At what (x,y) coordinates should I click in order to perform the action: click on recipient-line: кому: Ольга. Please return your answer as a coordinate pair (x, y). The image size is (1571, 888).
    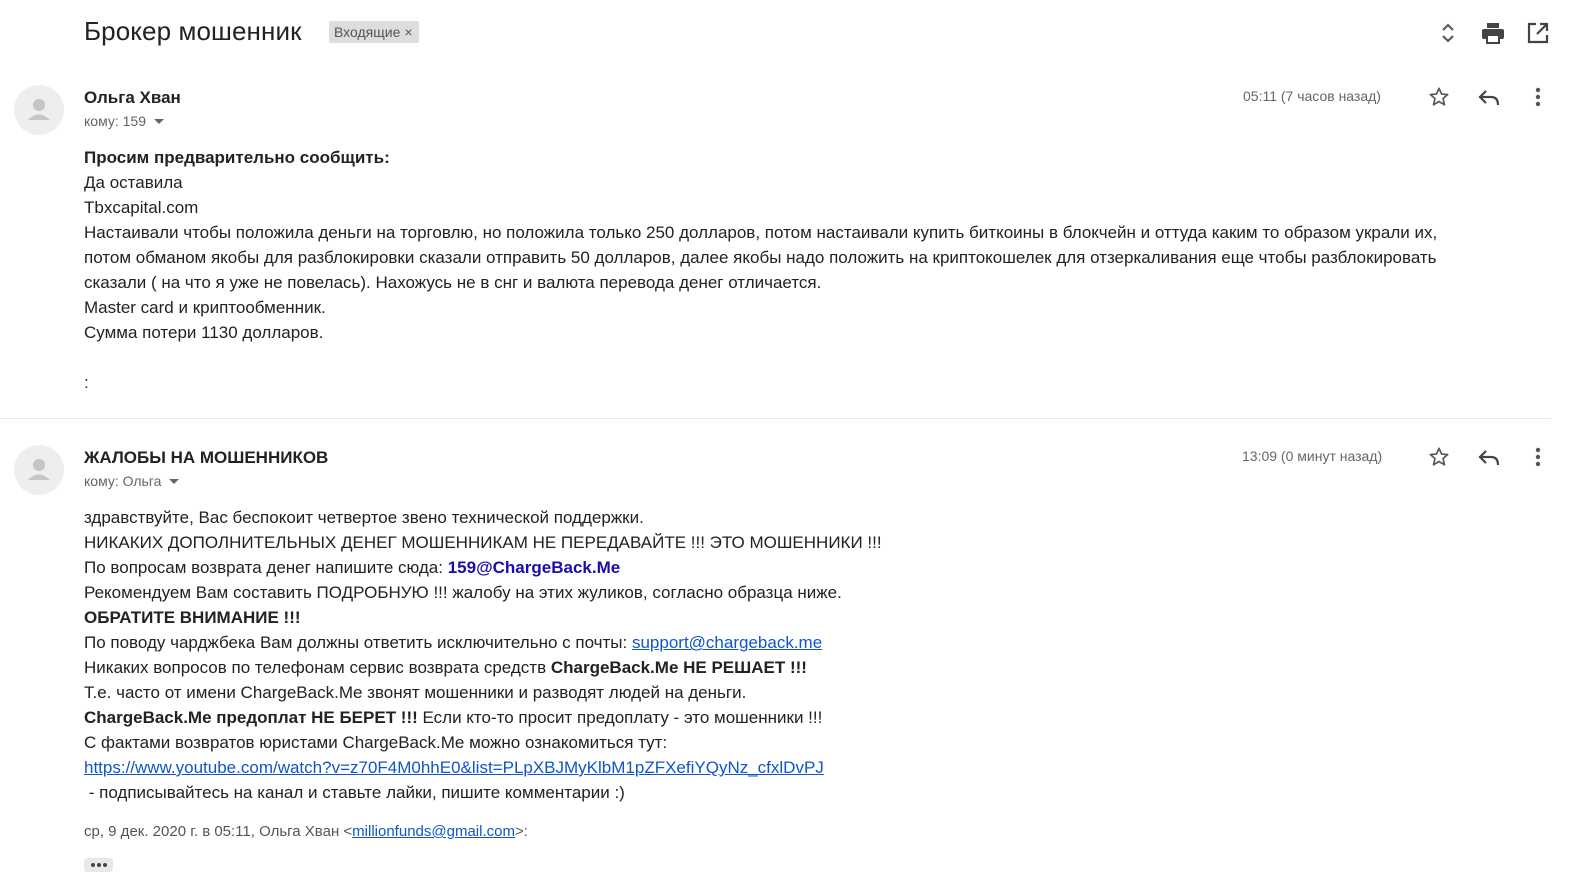
    Looking at the image, I should click on (132, 481).